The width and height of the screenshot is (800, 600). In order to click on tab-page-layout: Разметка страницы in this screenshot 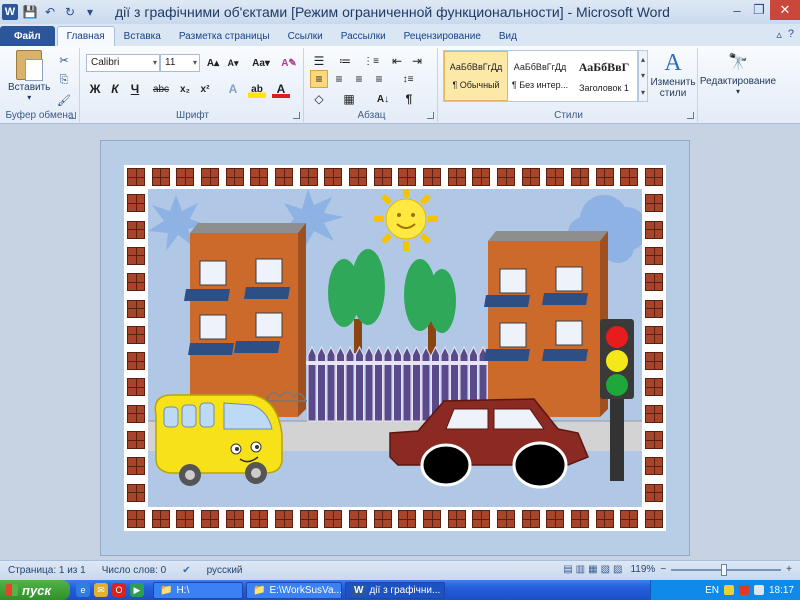, I will do `click(224, 36)`.